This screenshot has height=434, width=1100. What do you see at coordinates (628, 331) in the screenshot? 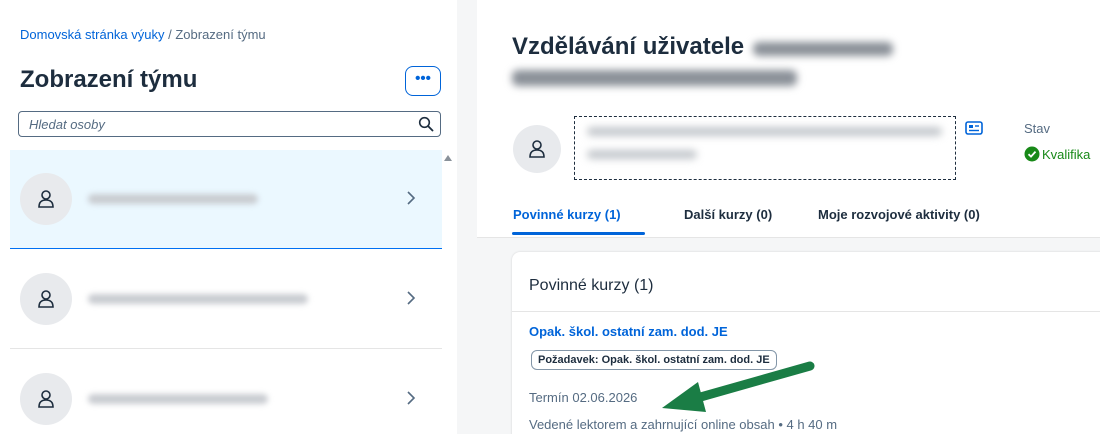
I see `course-title-link: Opak. škol. ostatní zam. dod. JE` at bounding box center [628, 331].